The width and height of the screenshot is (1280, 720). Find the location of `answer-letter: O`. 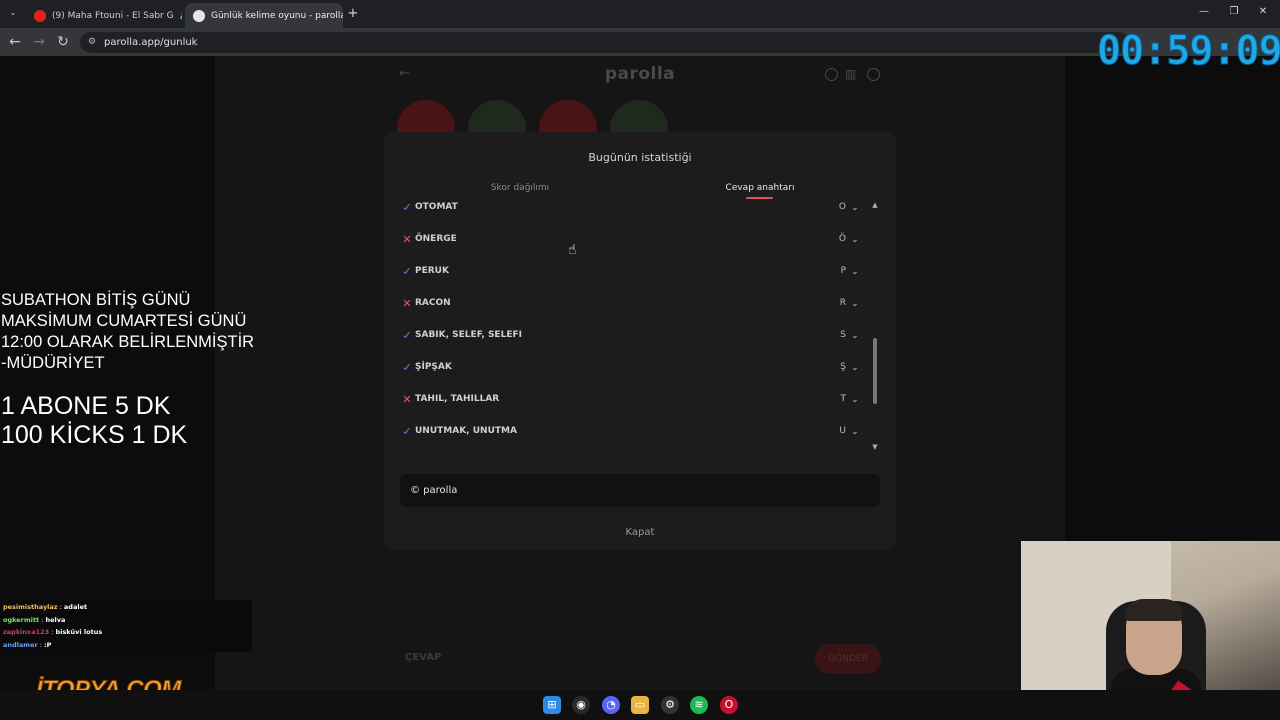

answer-letter: O is located at coordinates (842, 207).